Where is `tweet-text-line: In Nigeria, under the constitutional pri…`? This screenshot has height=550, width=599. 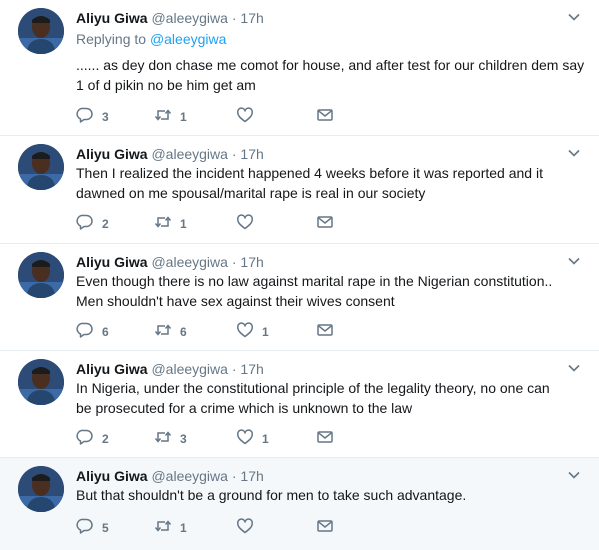 tweet-text-line: In Nigeria, under the constitutional pri… is located at coordinates (313, 388).